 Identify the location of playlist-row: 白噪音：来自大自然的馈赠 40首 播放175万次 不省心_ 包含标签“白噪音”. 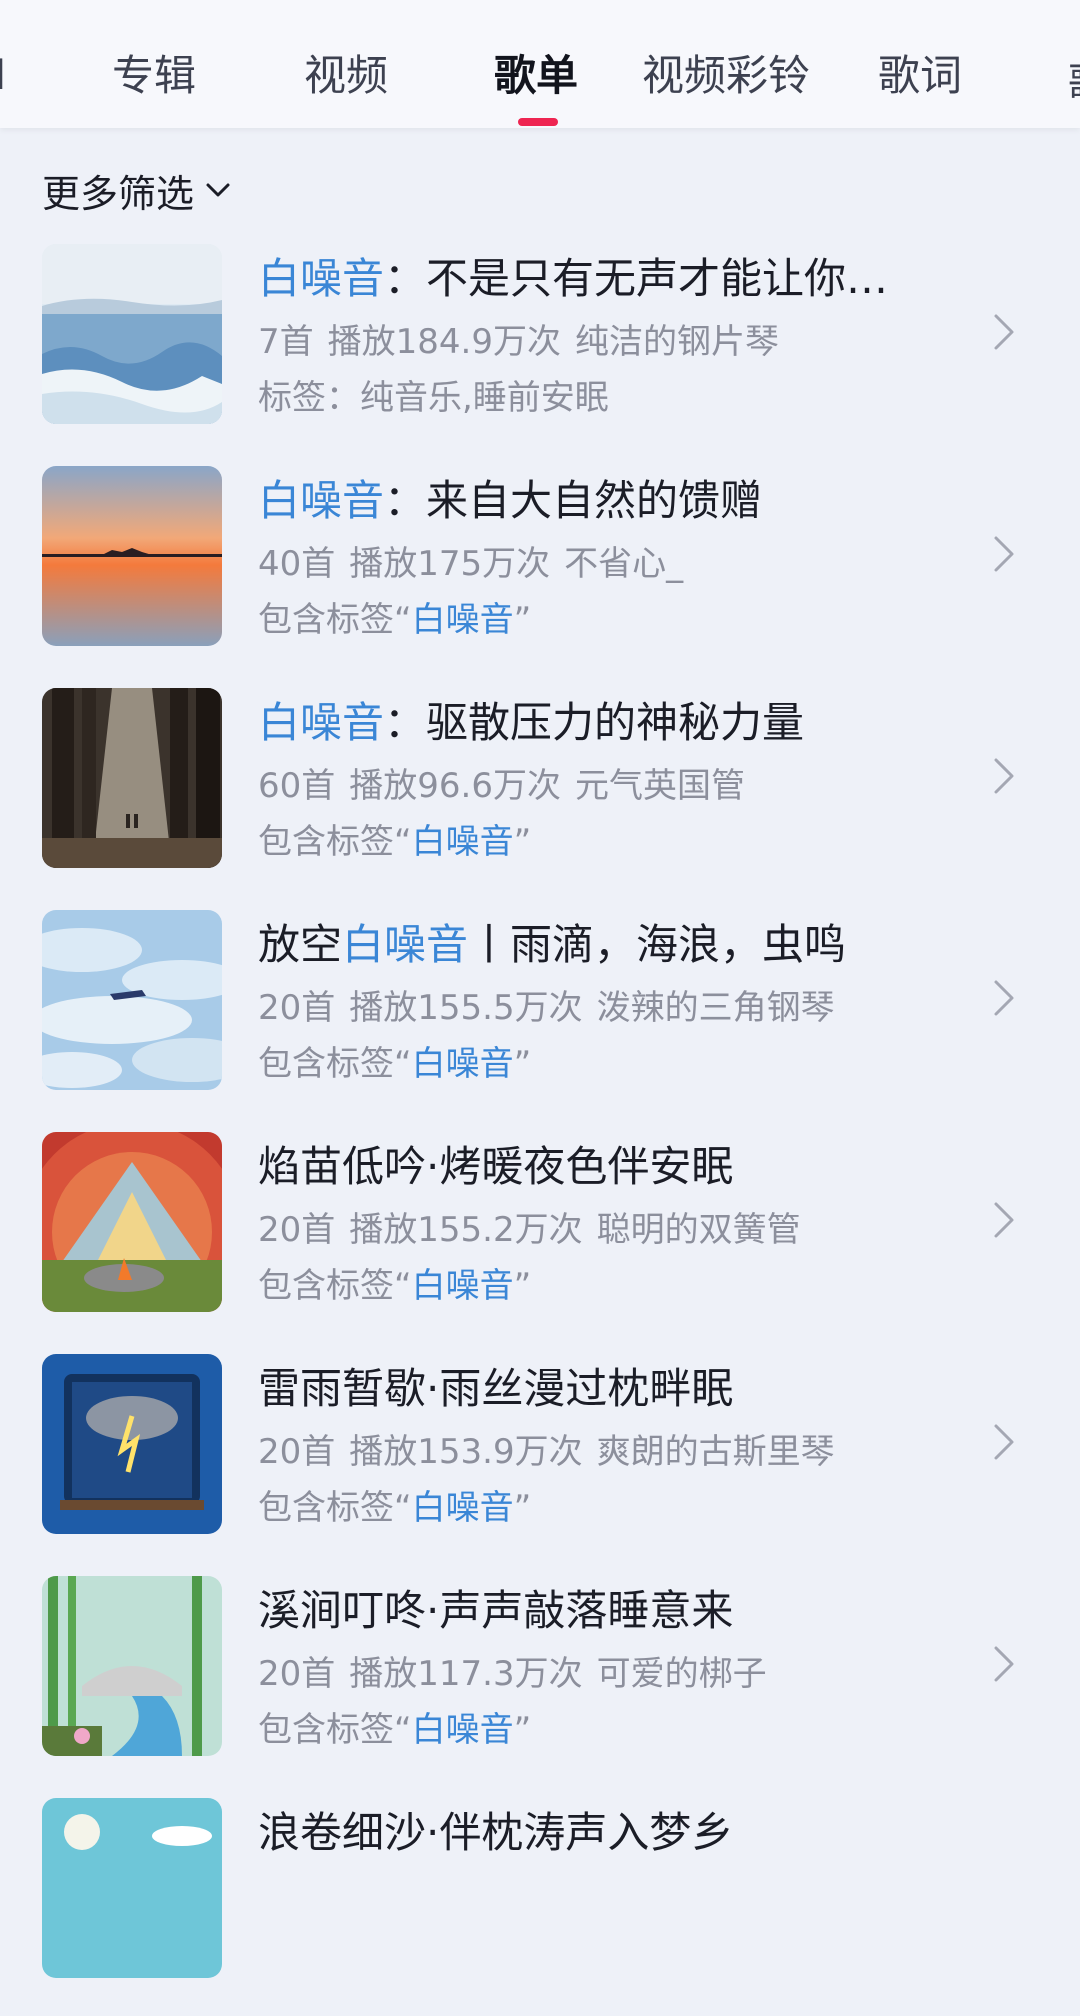
(540, 573).